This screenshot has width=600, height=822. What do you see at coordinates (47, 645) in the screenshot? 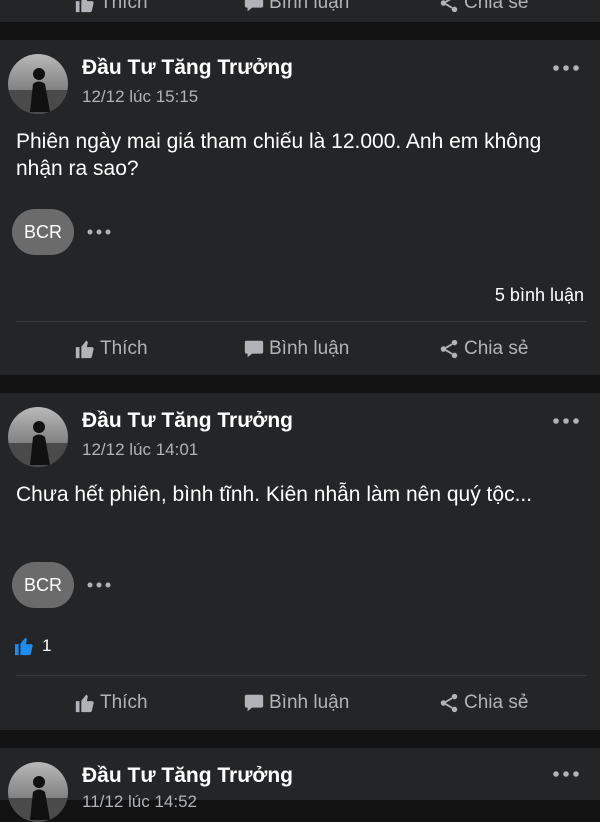
I see `reaction-count: 1` at bounding box center [47, 645].